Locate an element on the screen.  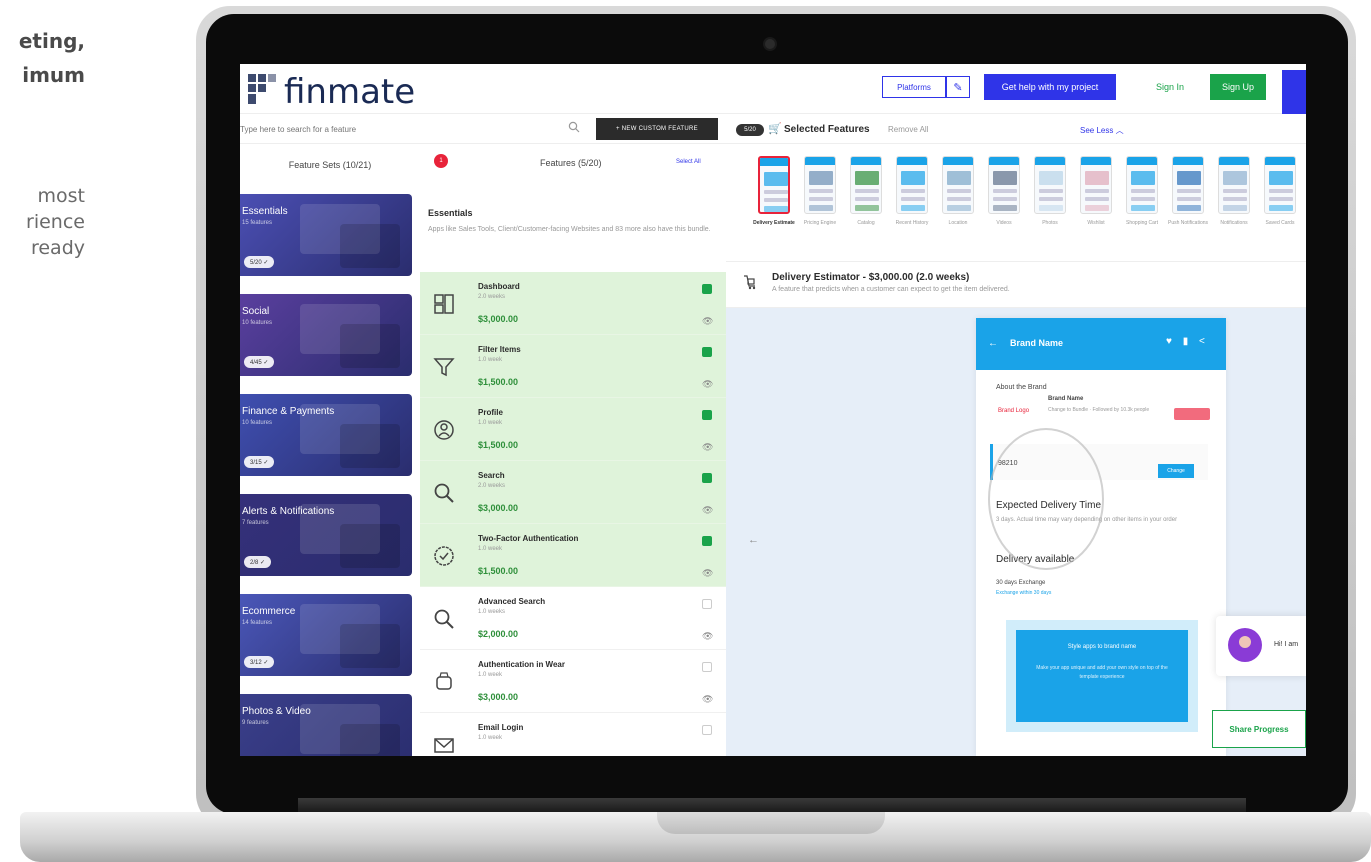
new-custom-feature-button: + NEW CUSTOM FEATURE is located at coordinates (657, 129).